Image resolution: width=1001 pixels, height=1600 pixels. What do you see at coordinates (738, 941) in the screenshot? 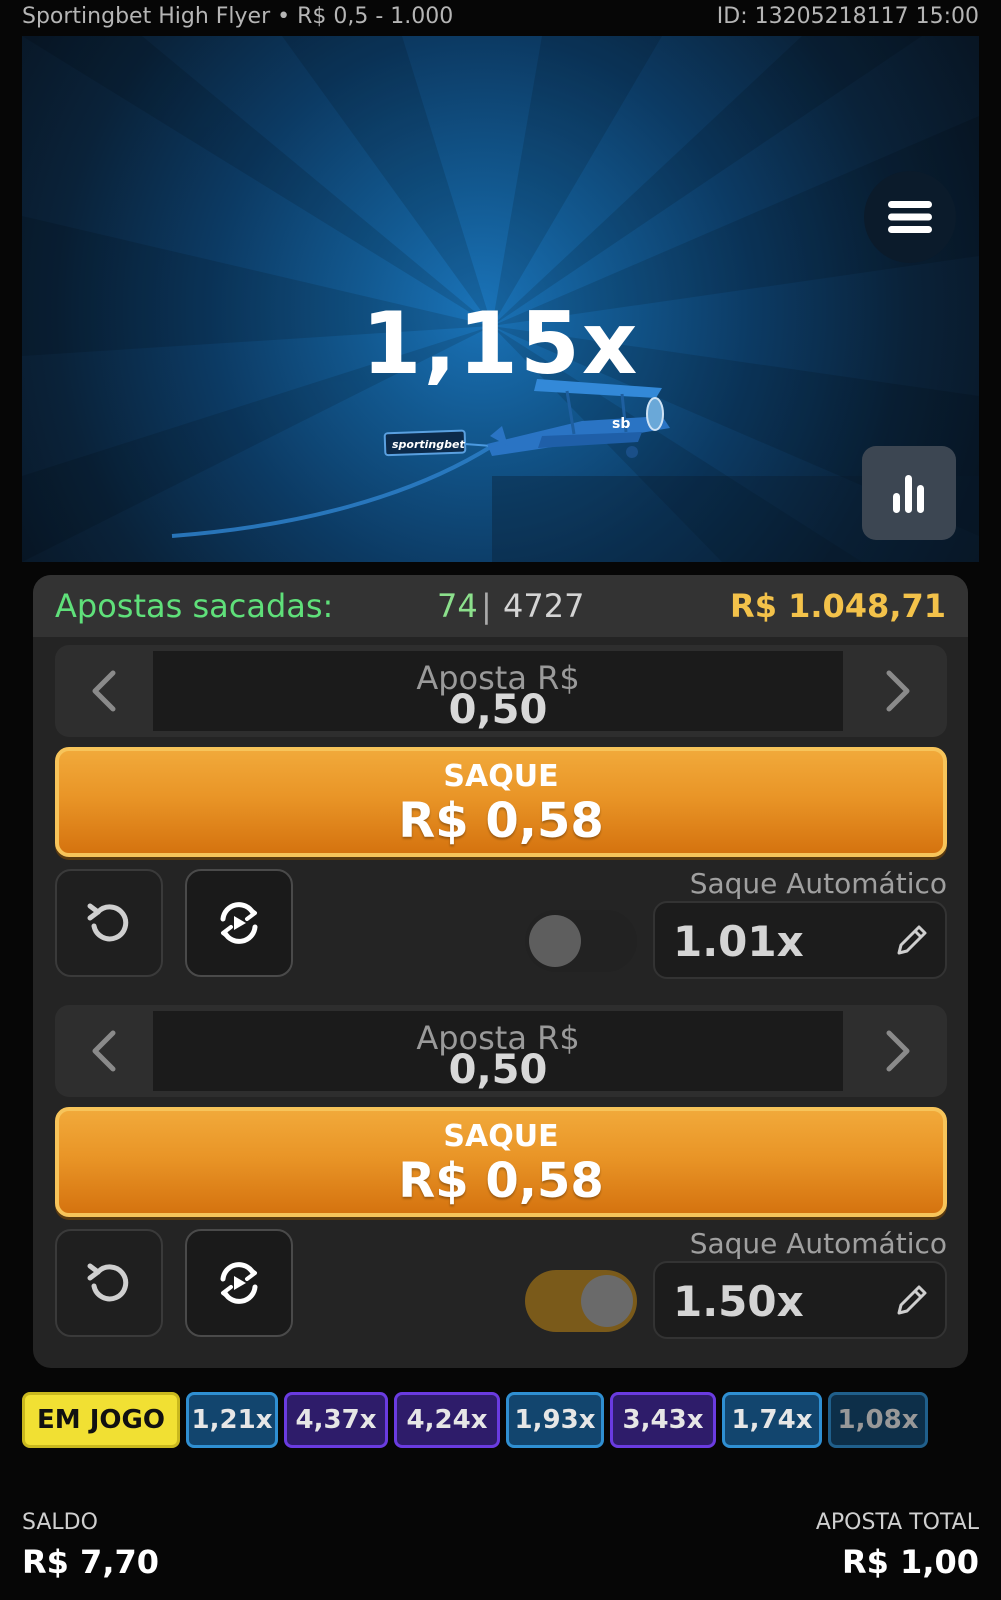
I see `auto-cashout-value: 1.01x` at bounding box center [738, 941].